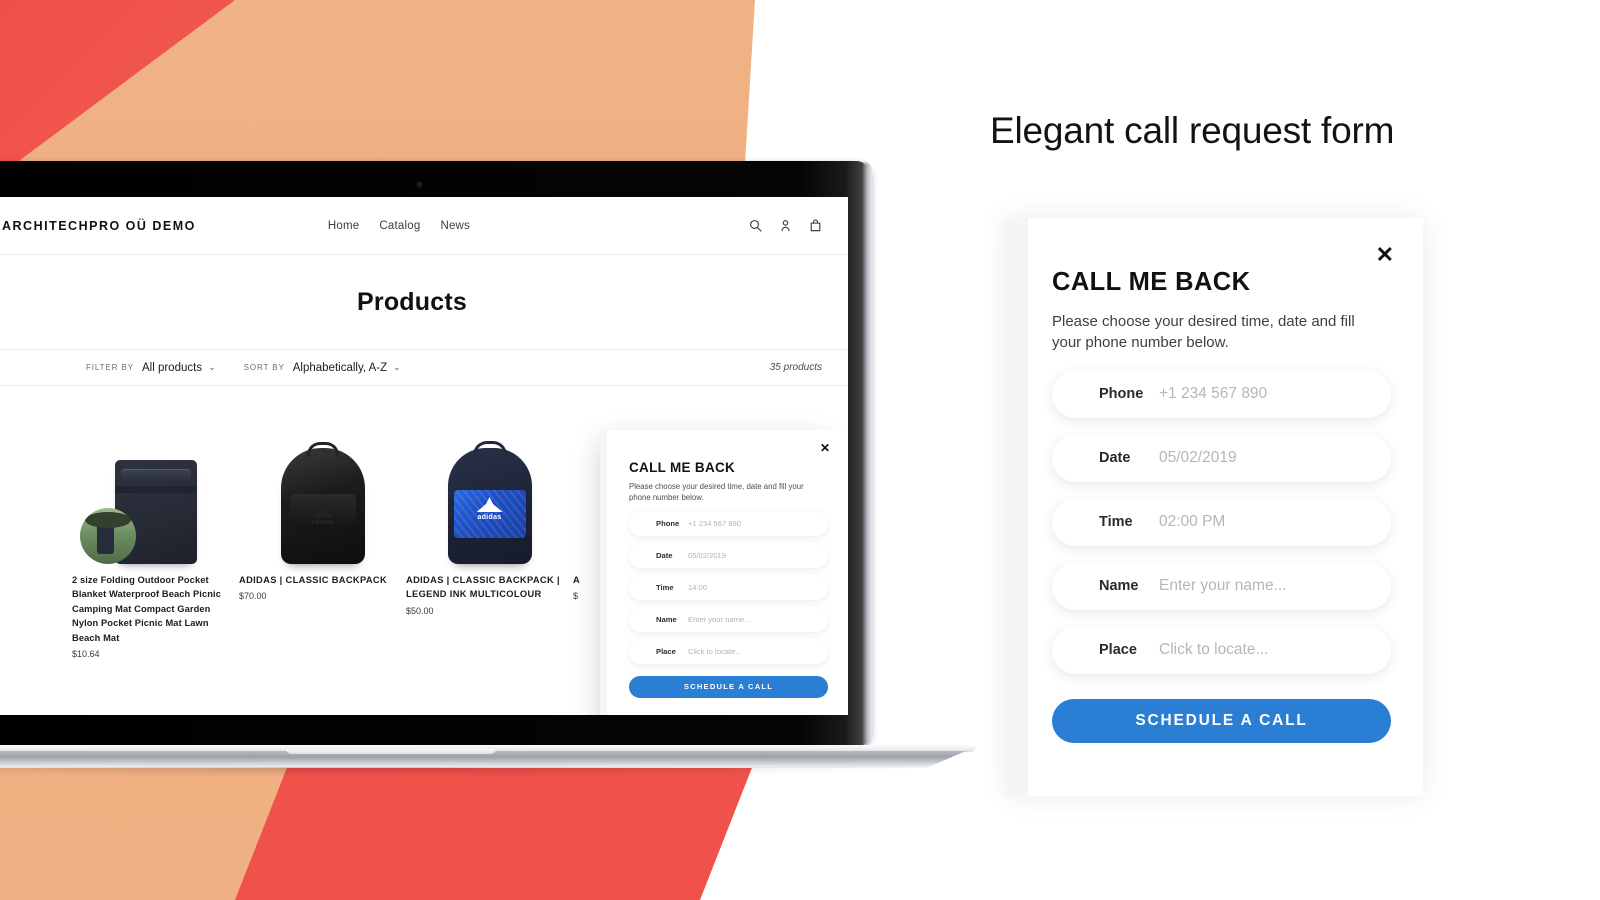 The image size is (1600, 900). I want to click on shop-header-icons, so click(785, 225).